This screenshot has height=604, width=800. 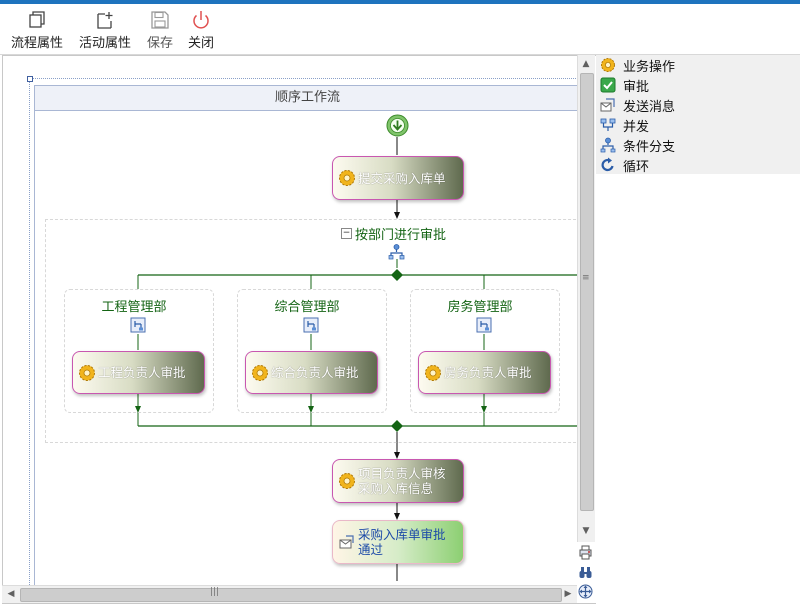 What do you see at coordinates (160, 20) in the screenshot?
I see `save-icon` at bounding box center [160, 20].